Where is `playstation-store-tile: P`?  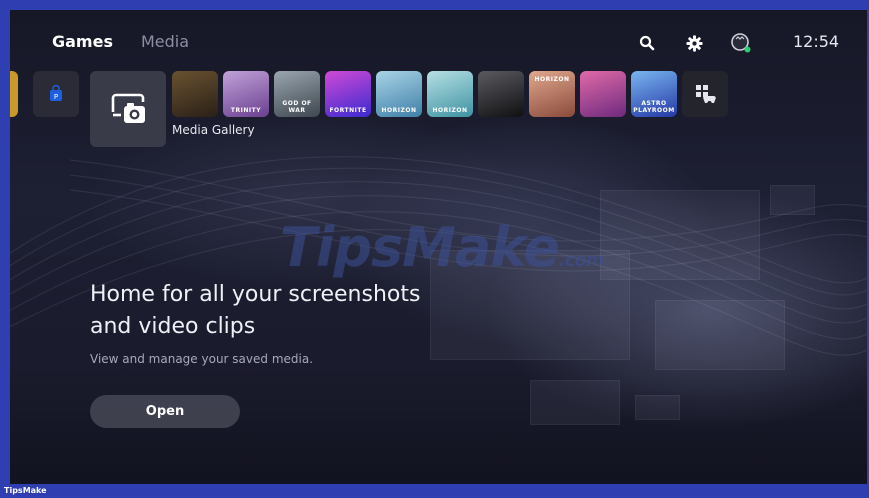
playstation-store-tile: P is located at coordinates (56, 94).